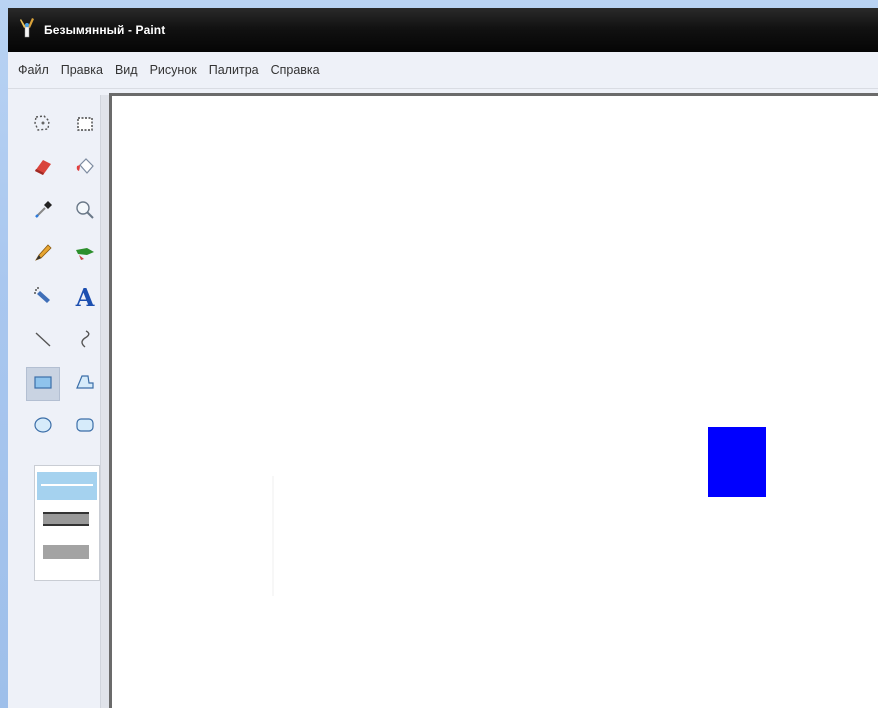  I want to click on paint-app-icon, so click(26, 30).